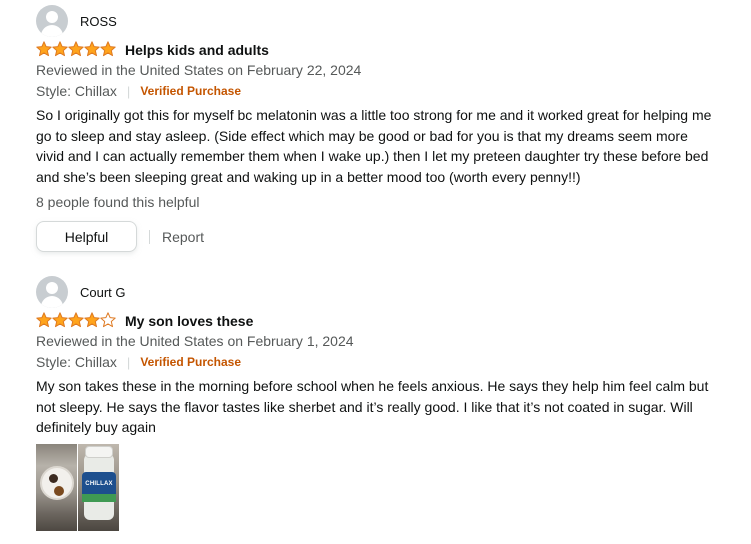 This screenshot has height=544, width=751. Describe the element at coordinates (86, 236) in the screenshot. I see `helpful-button: Helpful` at that location.